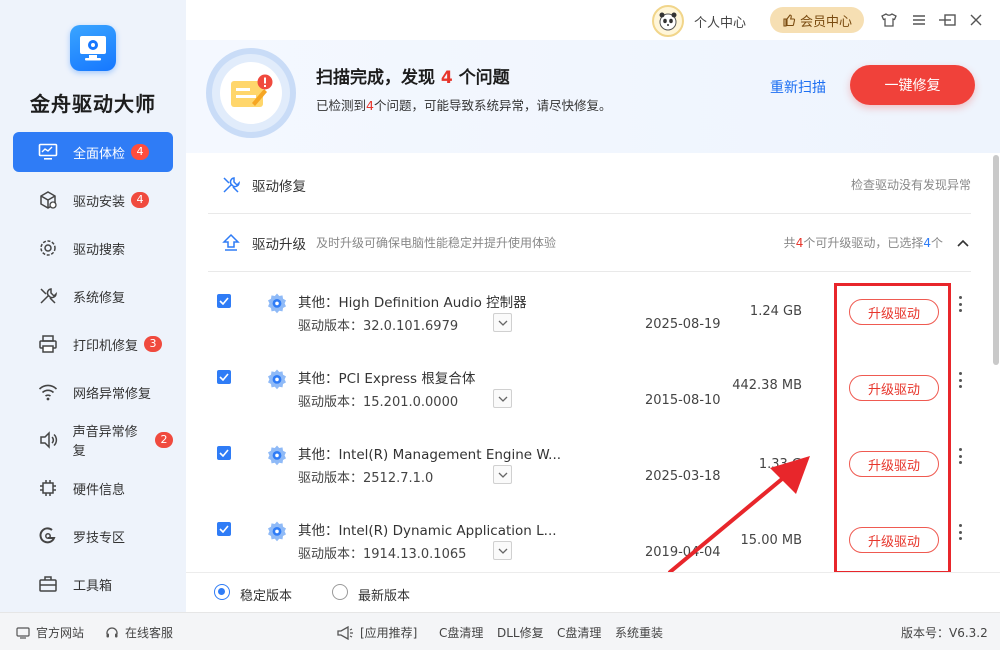  Describe the element at coordinates (589, 243) in the screenshot. I see `driver-upgrade-section: 驱动升级 及时升级可确保电脑性能稳定并提升使用体验 共4个可升级驱动，已选择4个` at that location.